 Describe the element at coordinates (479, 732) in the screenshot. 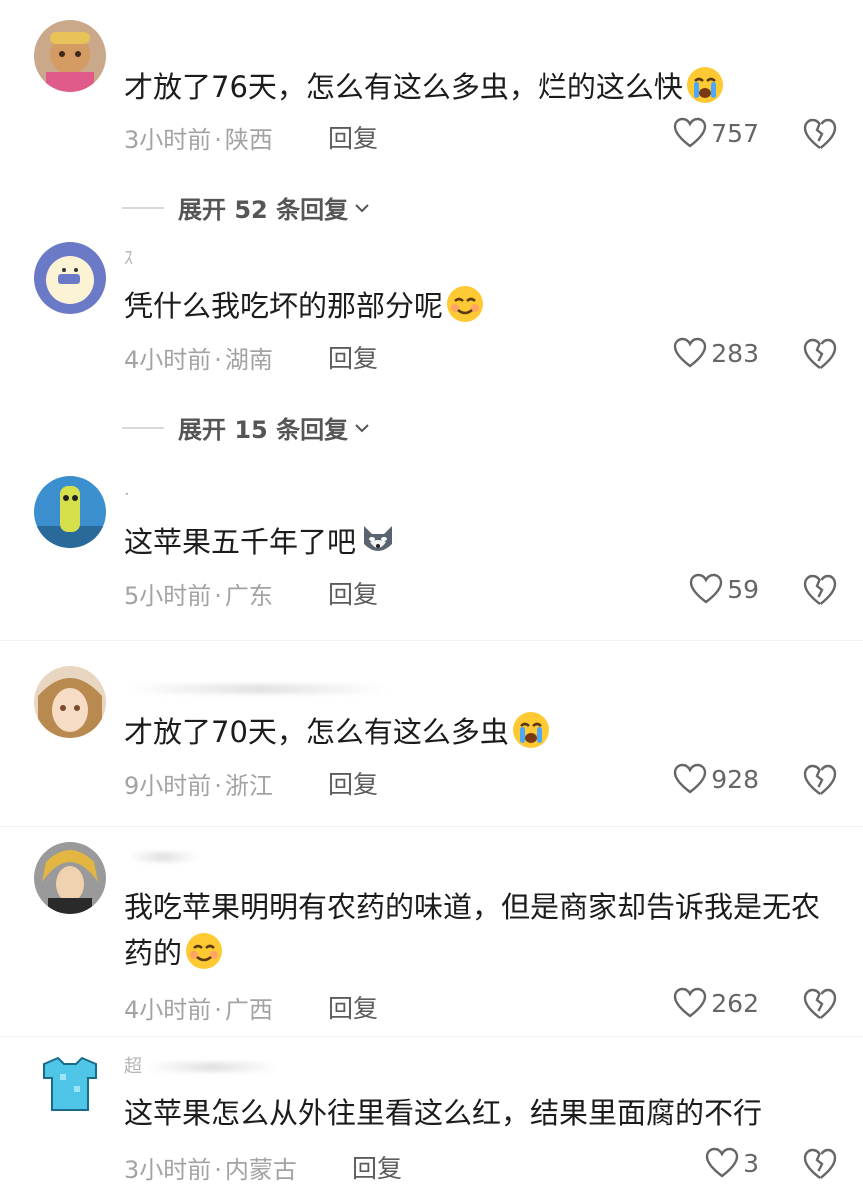

I see `comment-text: 才放了70天，怎么有这么多虫` at that location.